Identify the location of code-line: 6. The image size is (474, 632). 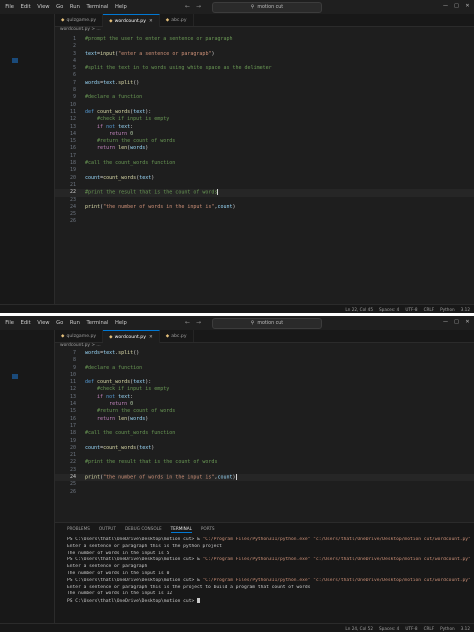
(264, 75).